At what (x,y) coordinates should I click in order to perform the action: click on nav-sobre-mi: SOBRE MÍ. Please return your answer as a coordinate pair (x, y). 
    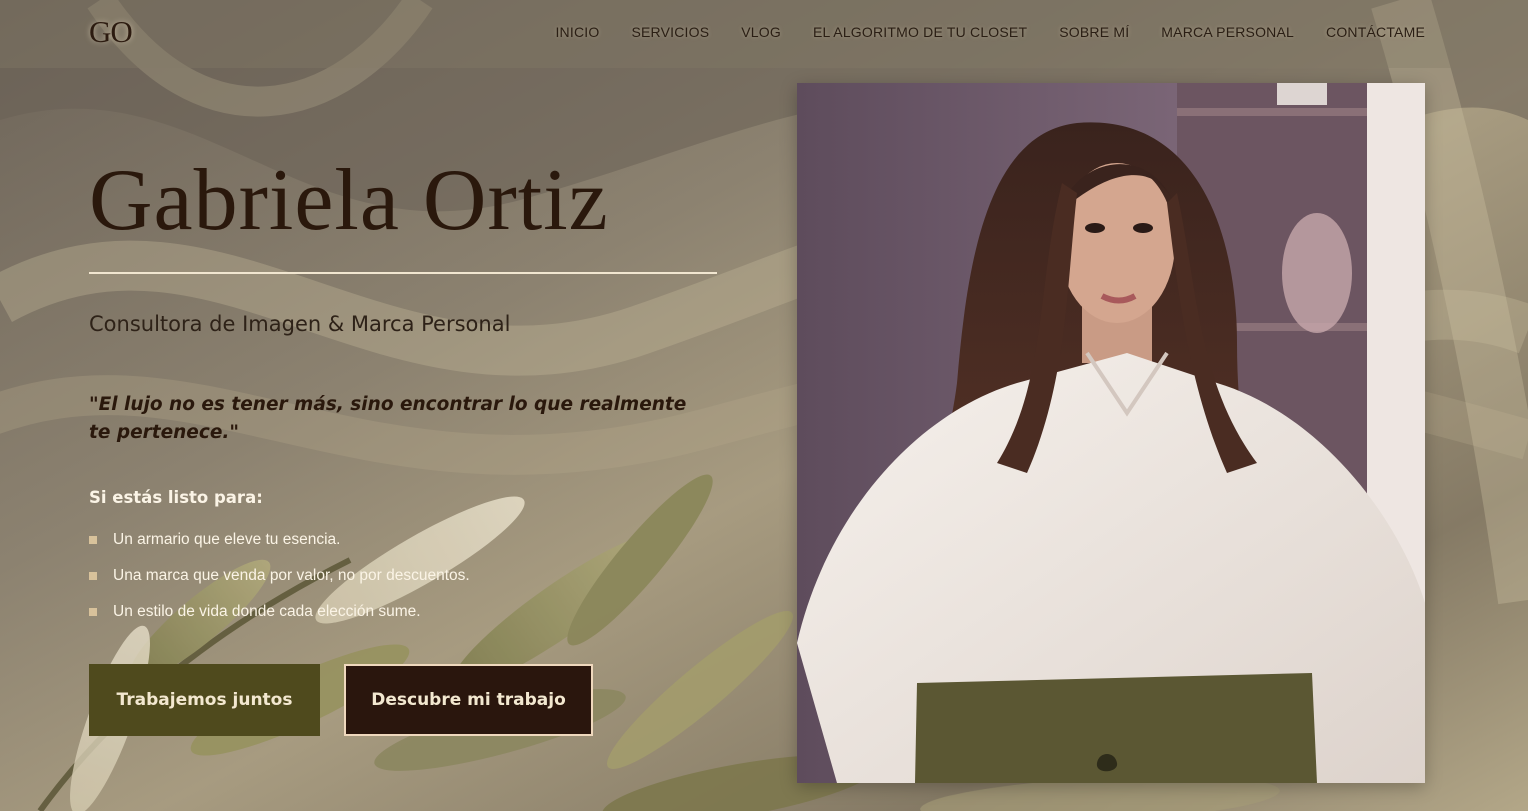
    Looking at the image, I should click on (1094, 32).